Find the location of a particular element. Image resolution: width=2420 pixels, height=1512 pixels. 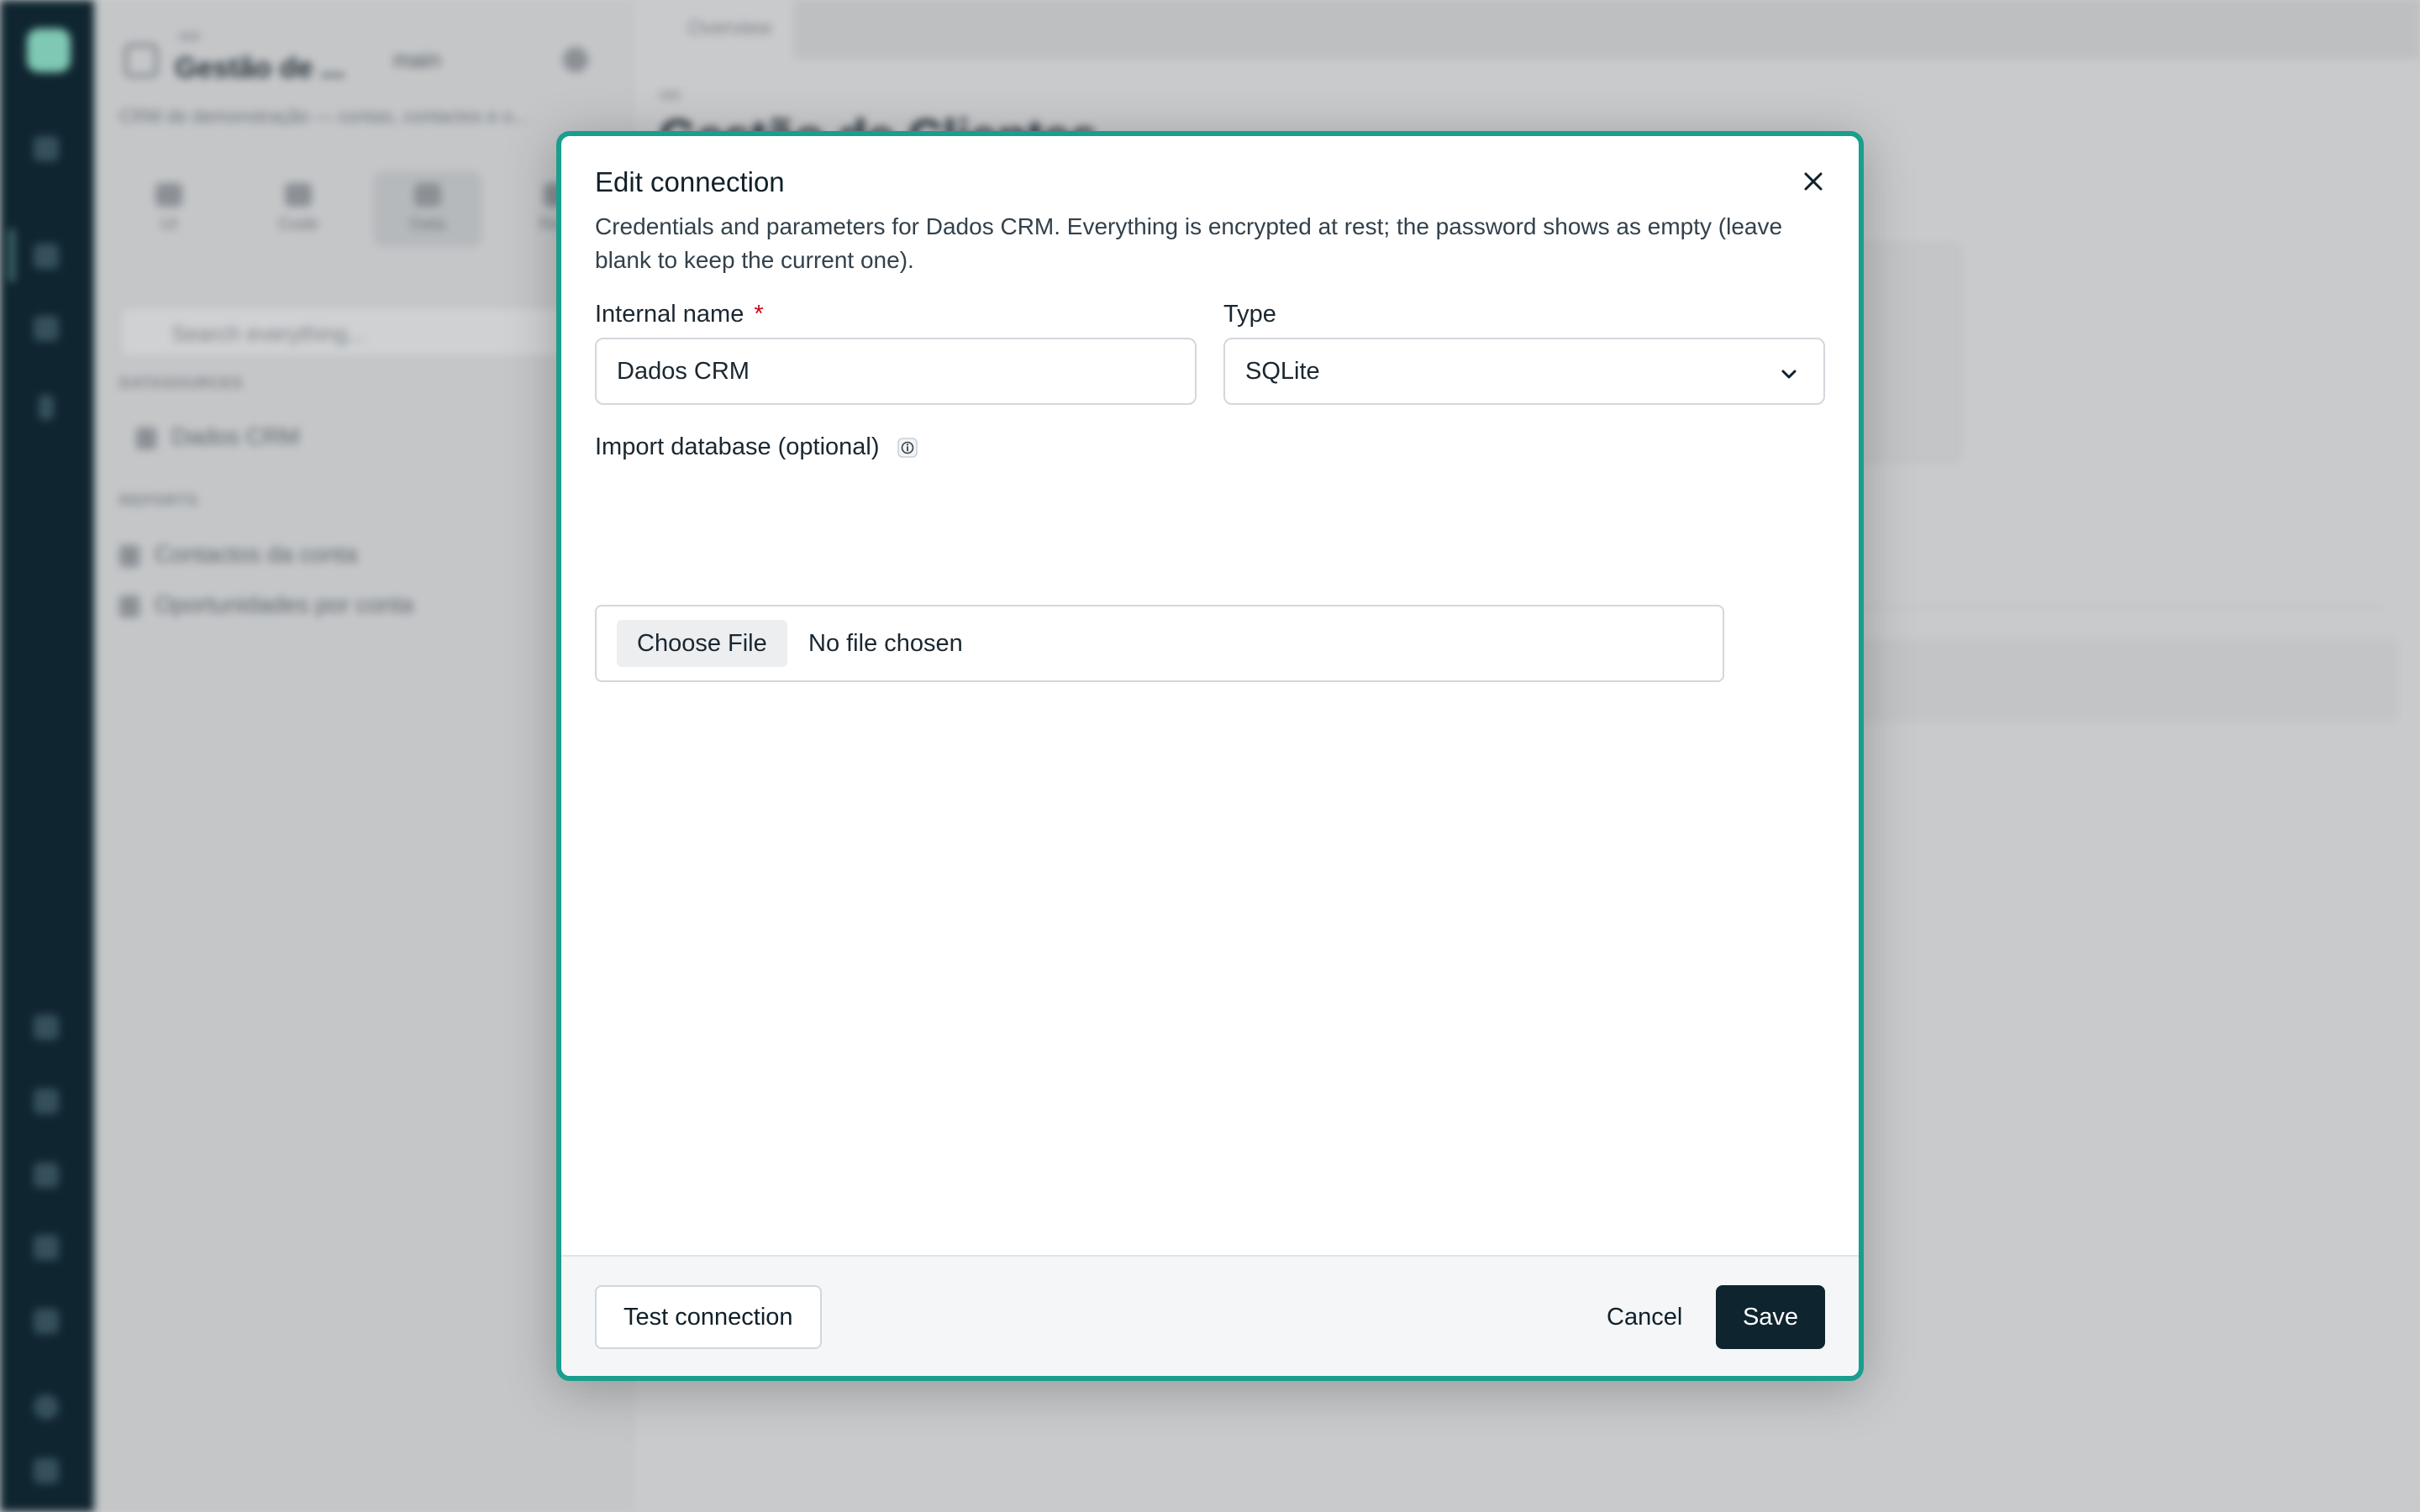

internal-name-label: Internal name * is located at coordinates (679, 314).